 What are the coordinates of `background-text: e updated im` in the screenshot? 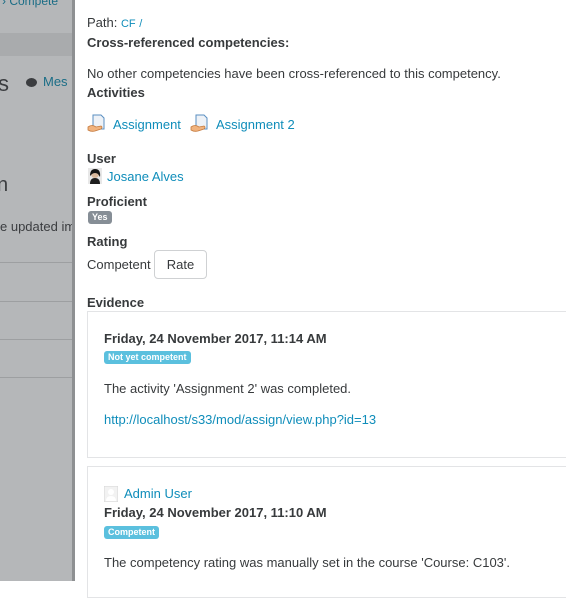 It's located at (37, 226).